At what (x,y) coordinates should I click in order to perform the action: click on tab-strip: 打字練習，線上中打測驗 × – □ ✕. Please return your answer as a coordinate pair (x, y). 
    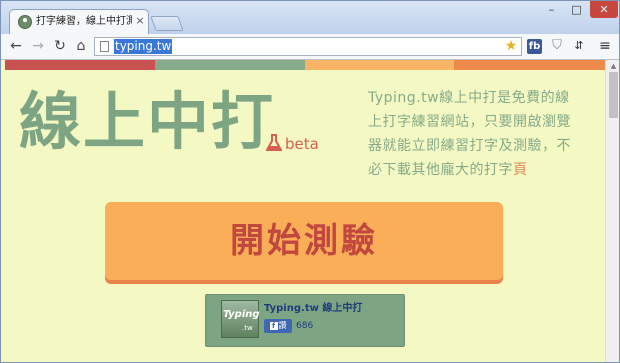
    Looking at the image, I should click on (310, 17).